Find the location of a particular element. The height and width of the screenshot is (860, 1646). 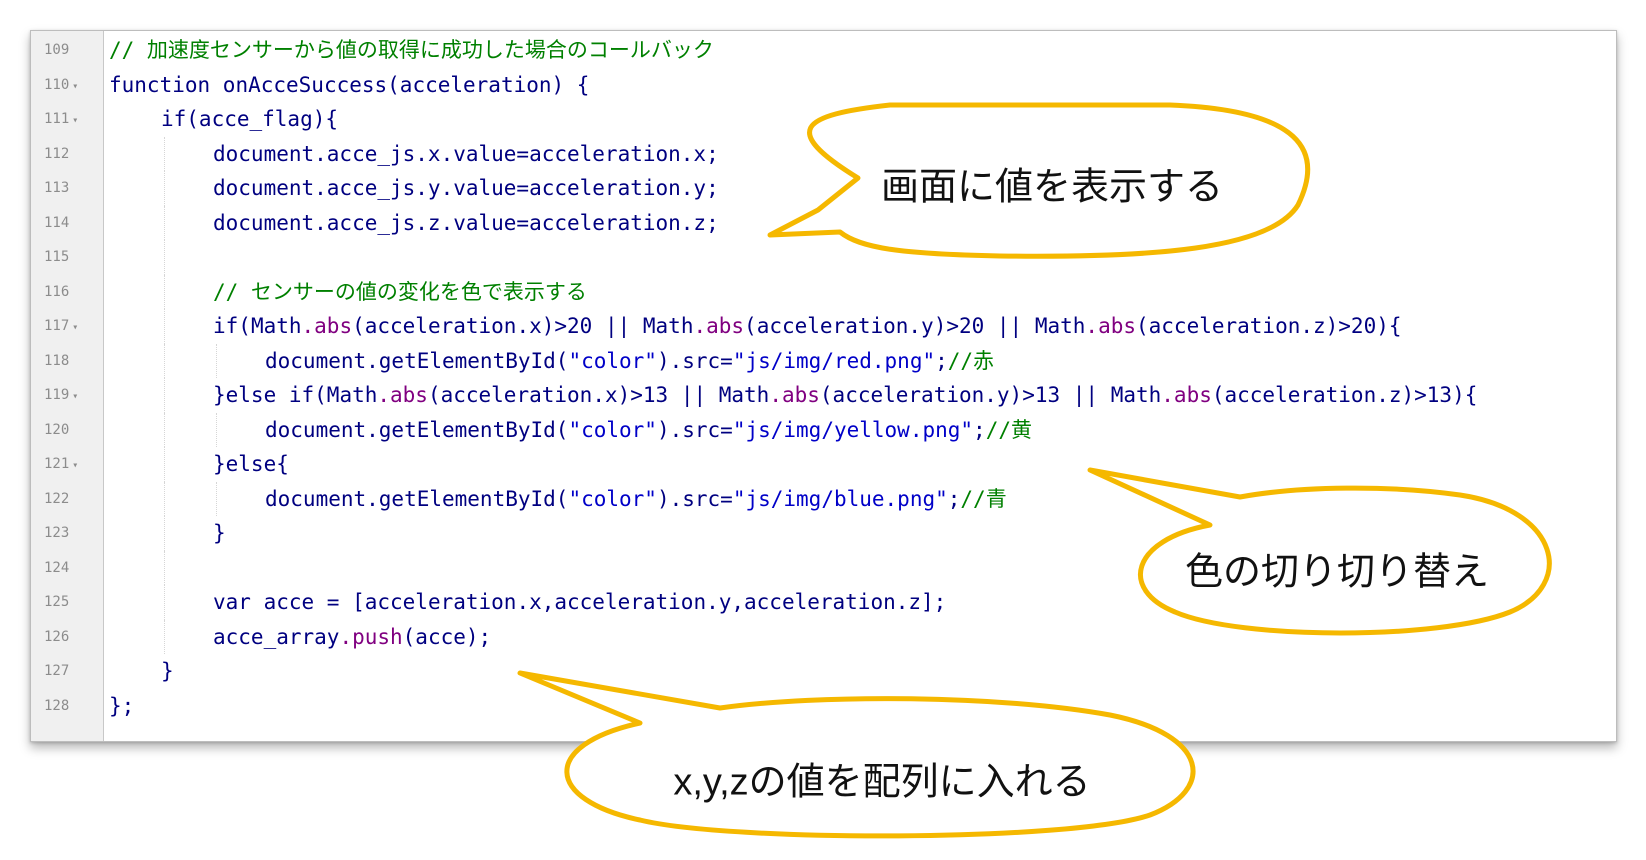

code-token: } is located at coordinates (219, 533).